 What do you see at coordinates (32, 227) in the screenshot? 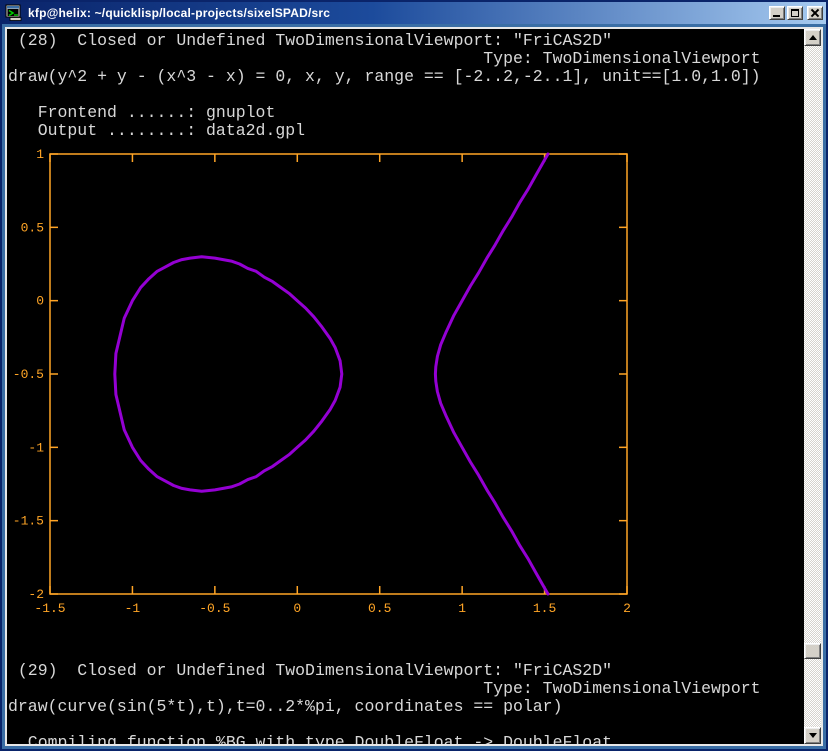
I see `y-tick-label: 0.5` at bounding box center [32, 227].